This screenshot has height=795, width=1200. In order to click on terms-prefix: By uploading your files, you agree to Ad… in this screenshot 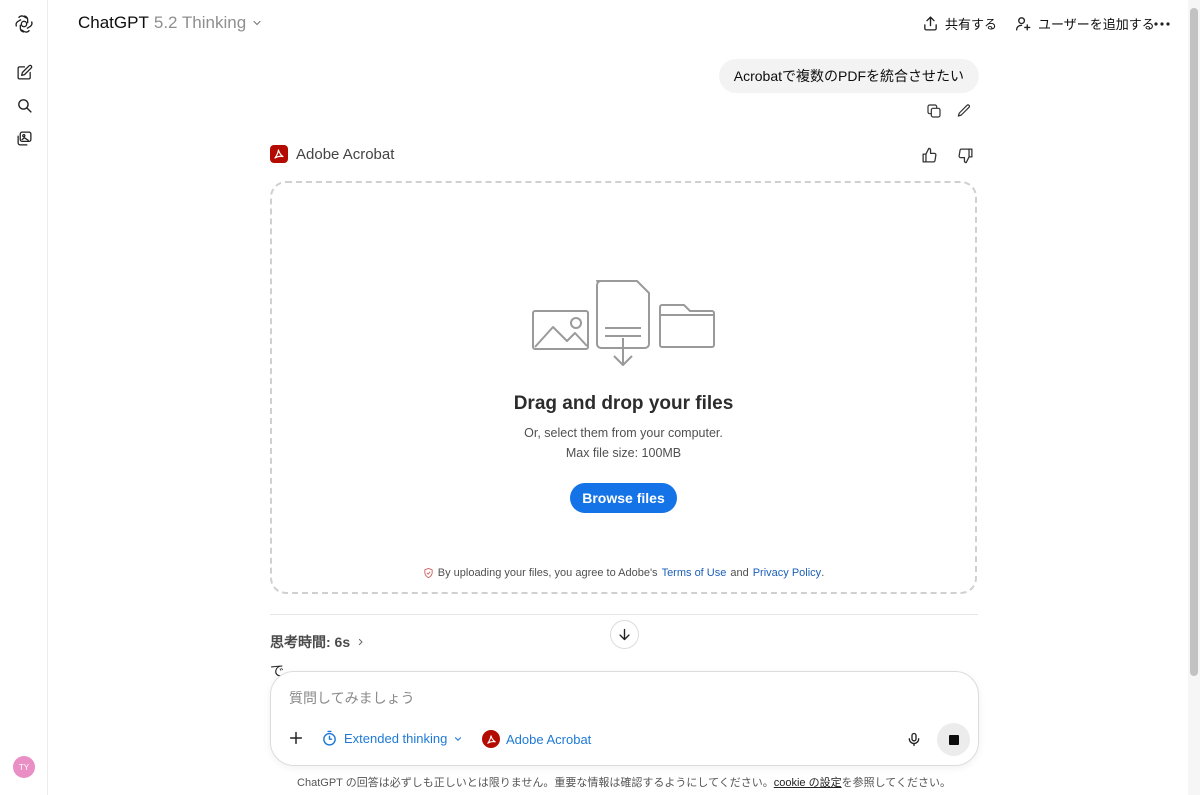, I will do `click(547, 573)`.